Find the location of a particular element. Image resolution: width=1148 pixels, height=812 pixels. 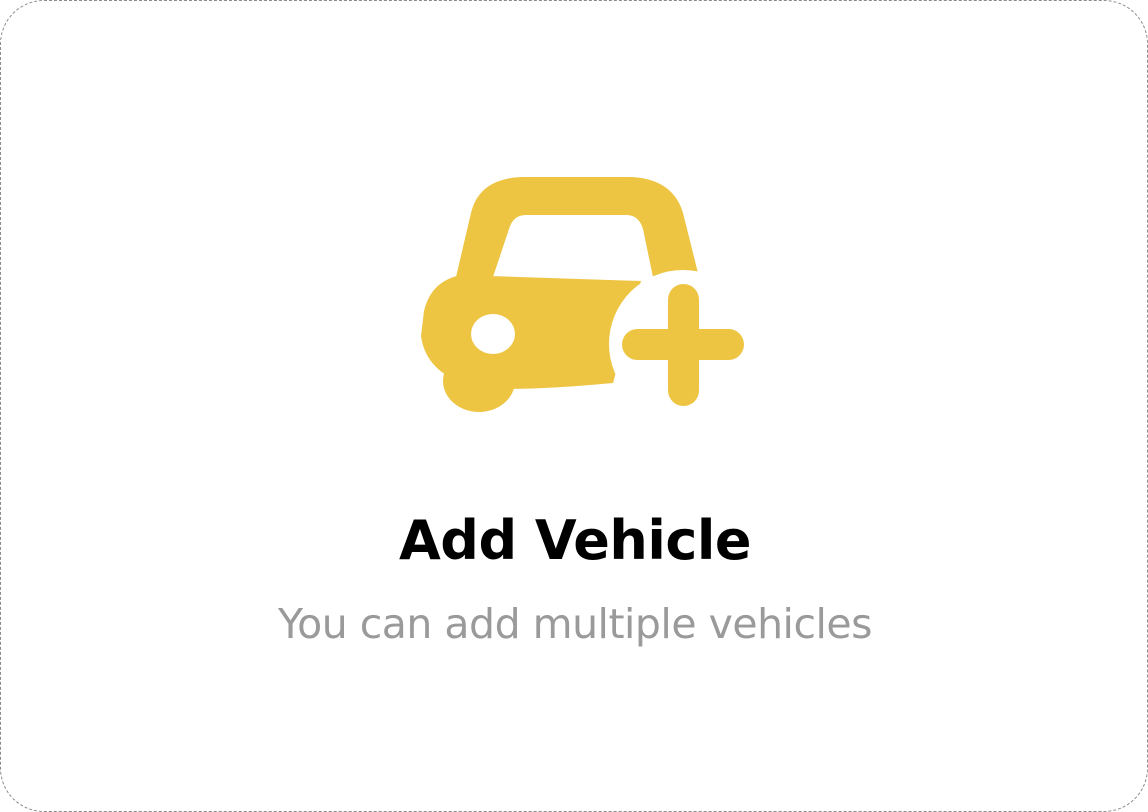

car-add-icon is located at coordinates (586, 297).